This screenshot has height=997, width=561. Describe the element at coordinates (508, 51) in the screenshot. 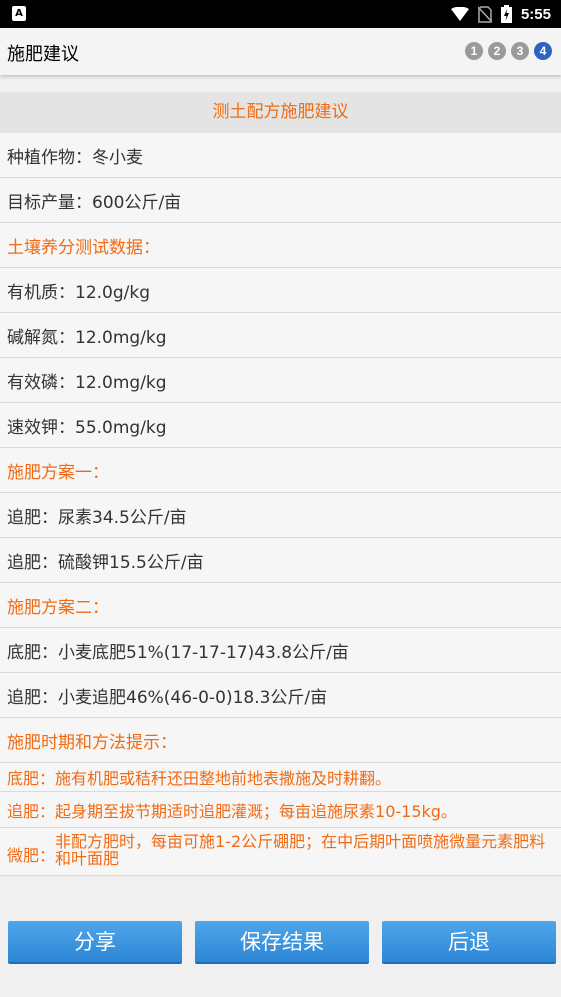

I see `step-indicator: 1 2 3 4` at that location.